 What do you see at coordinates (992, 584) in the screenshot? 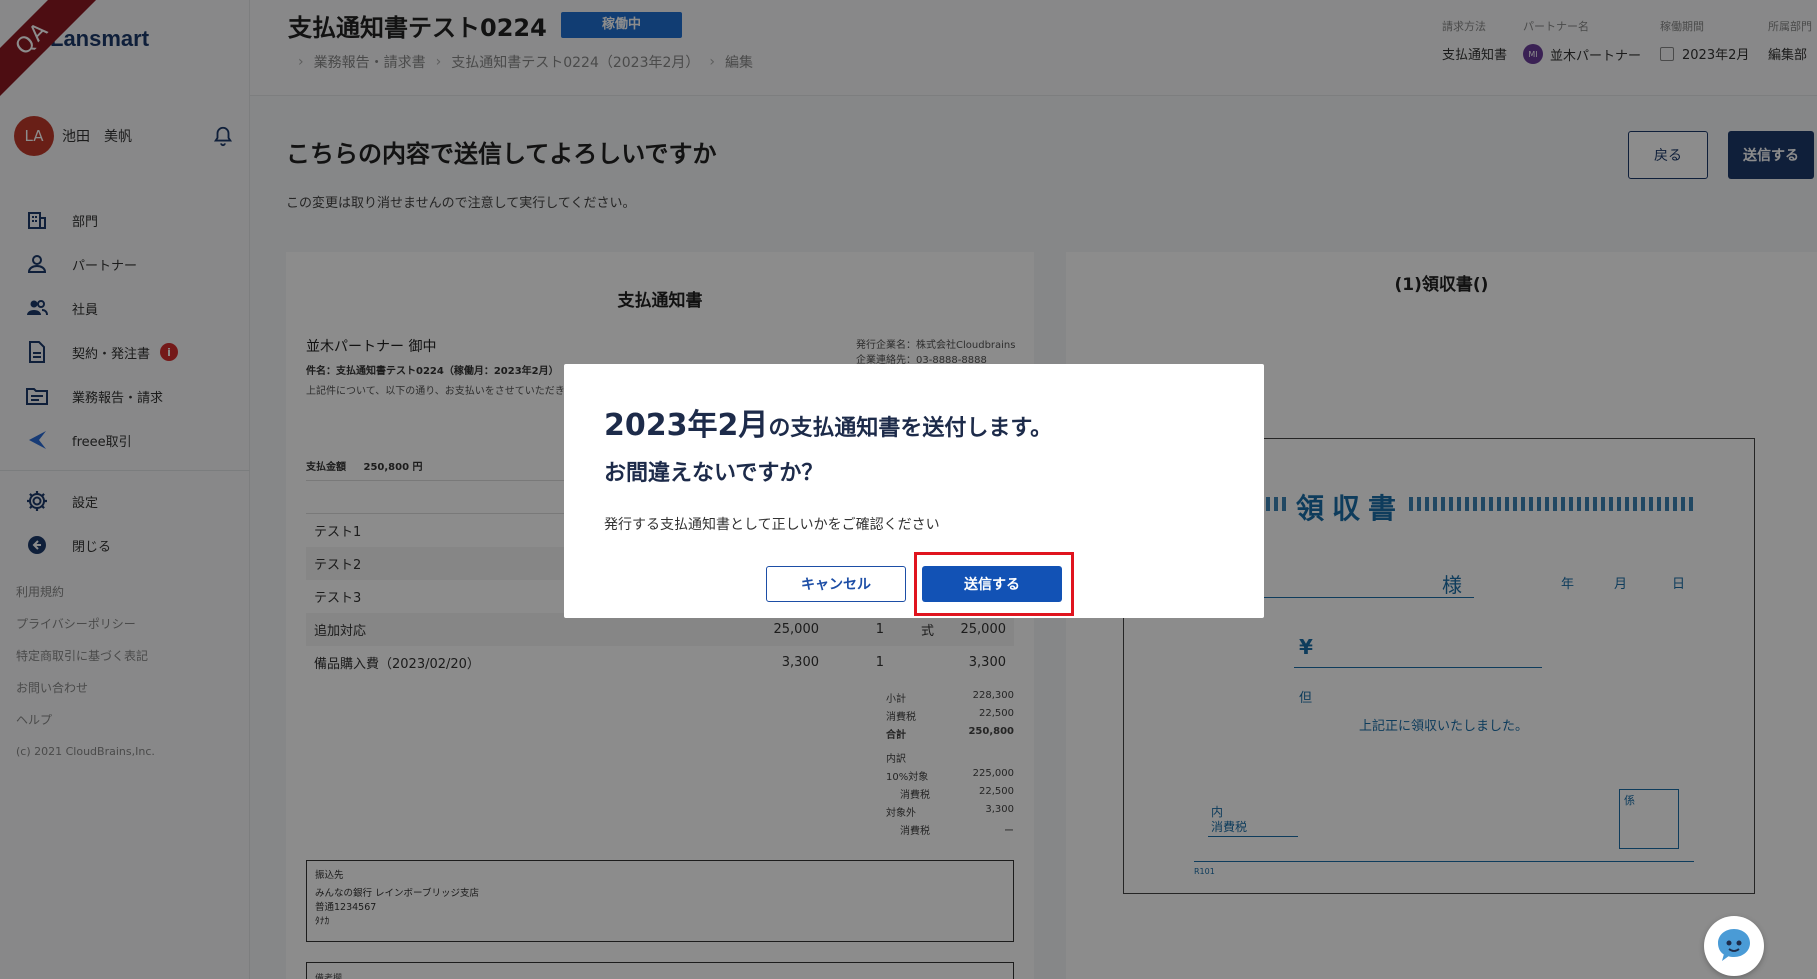
I see `confirm-send-button: 送信する` at bounding box center [992, 584].